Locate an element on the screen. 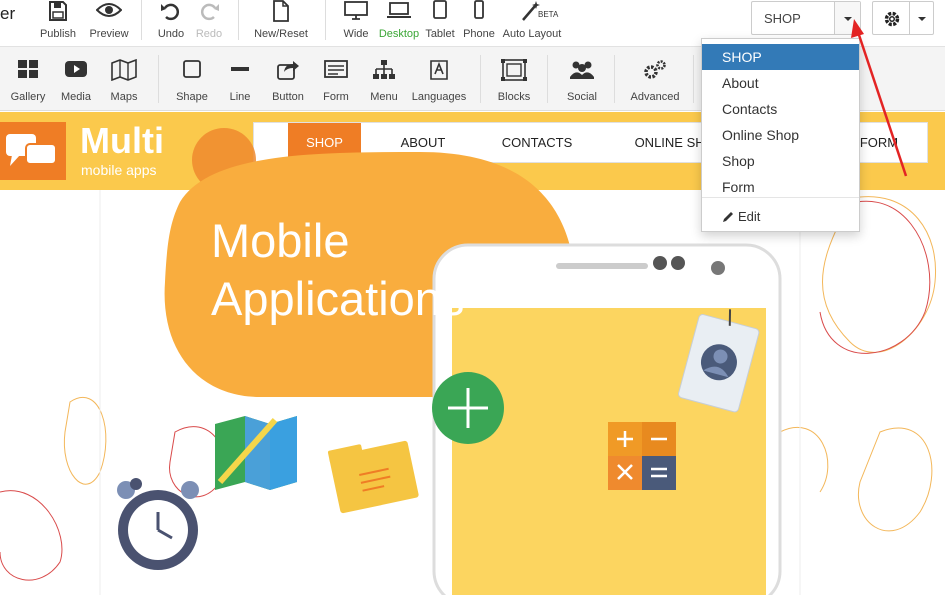 This screenshot has height=595, width=945. cogs-icon is located at coordinates (655, 69).